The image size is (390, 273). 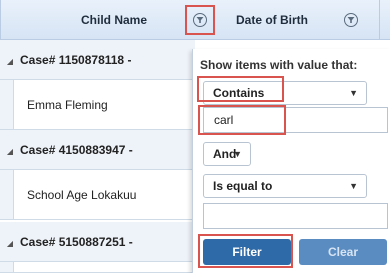 What do you see at coordinates (227, 154) in the screenshot?
I see `logic-dropdown: And ▼` at bounding box center [227, 154].